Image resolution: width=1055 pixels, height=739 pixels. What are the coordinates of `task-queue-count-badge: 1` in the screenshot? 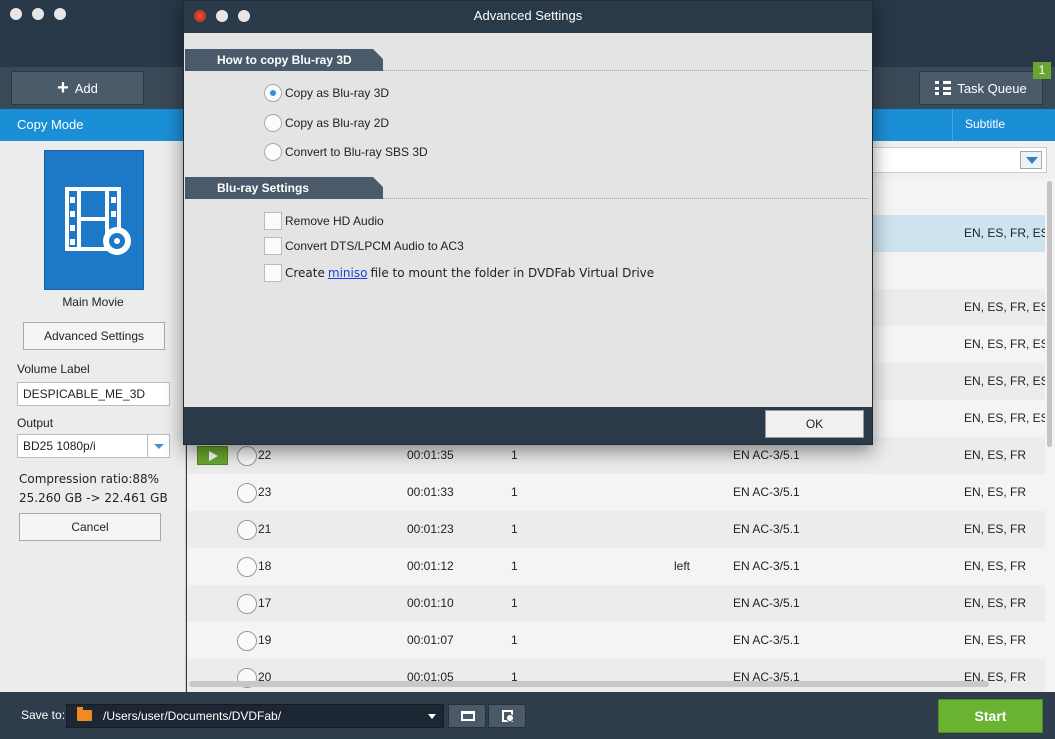 It's located at (1042, 70).